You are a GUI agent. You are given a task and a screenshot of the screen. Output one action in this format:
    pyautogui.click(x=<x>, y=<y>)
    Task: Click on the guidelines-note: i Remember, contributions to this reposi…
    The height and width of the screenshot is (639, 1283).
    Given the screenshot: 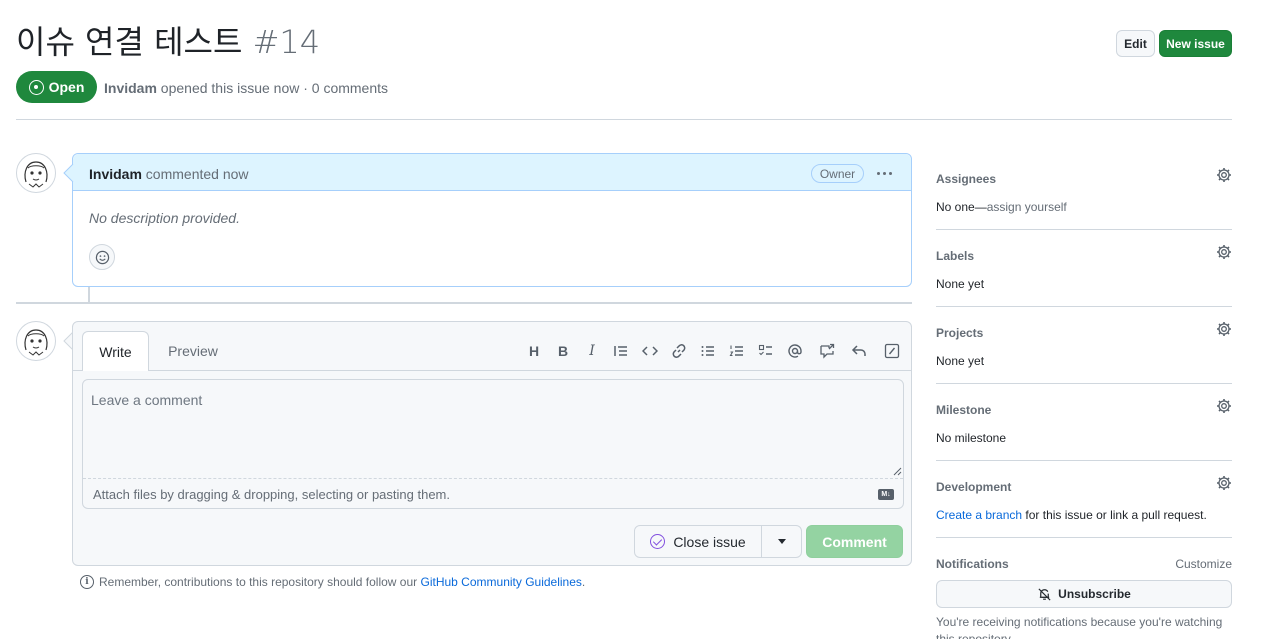 What is the action you would take?
    pyautogui.click(x=332, y=582)
    